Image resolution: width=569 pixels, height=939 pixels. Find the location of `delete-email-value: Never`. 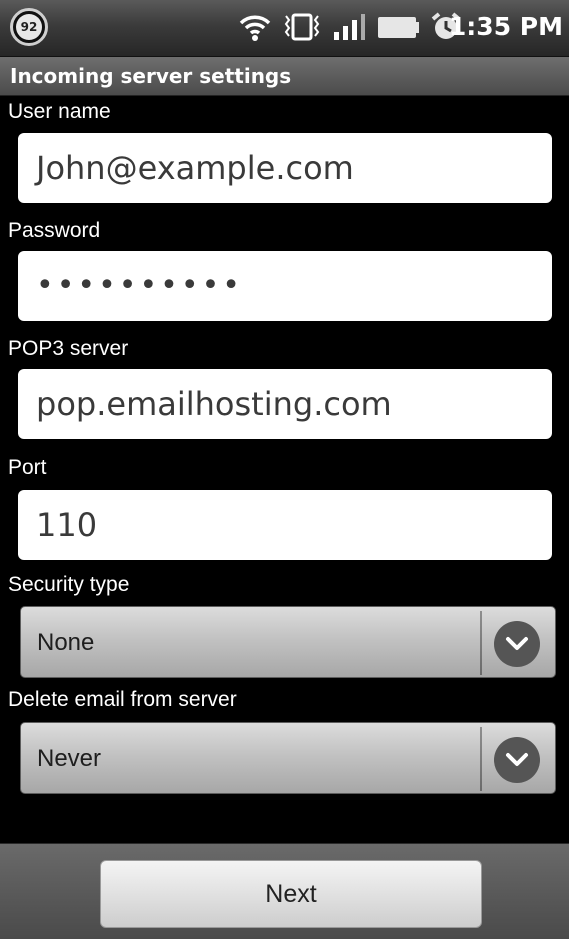

delete-email-value: Never is located at coordinates (69, 758).